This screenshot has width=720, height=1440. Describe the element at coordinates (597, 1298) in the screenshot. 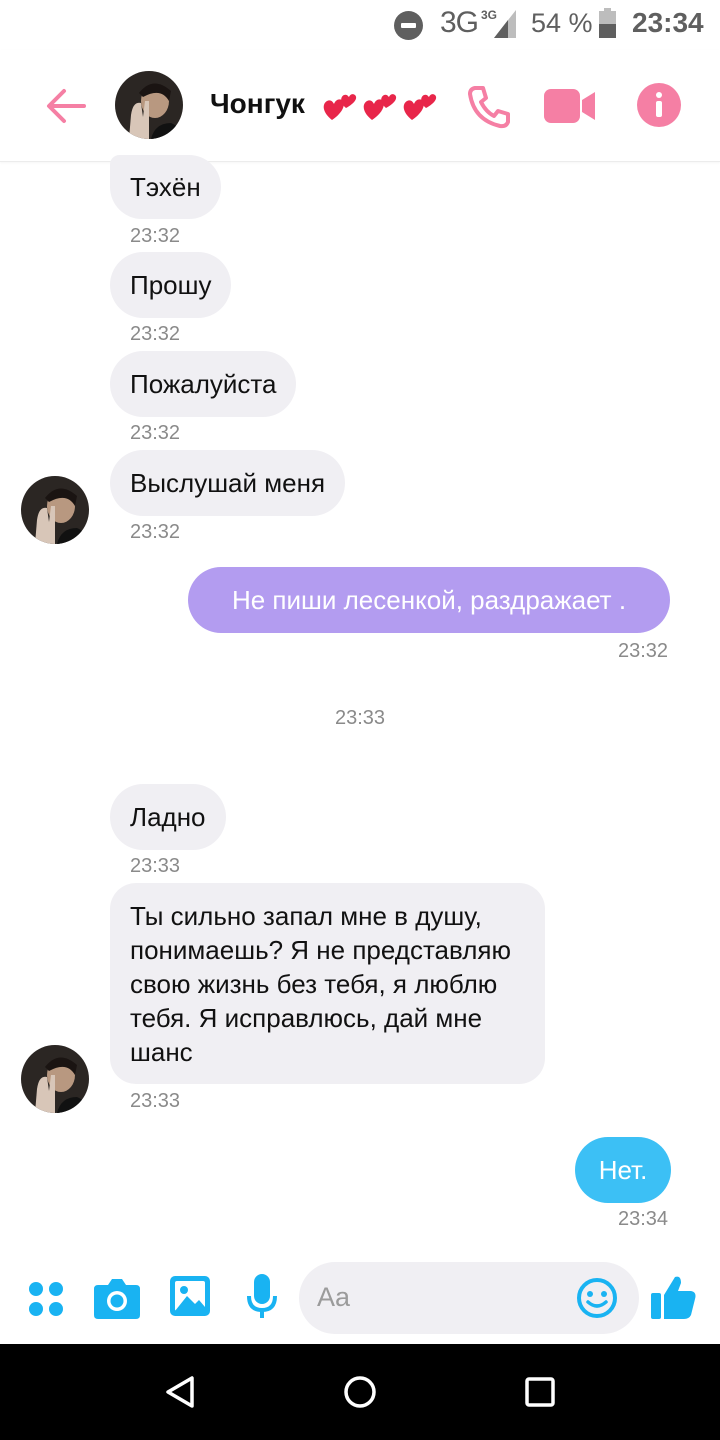

I see `emoji-icon` at that location.